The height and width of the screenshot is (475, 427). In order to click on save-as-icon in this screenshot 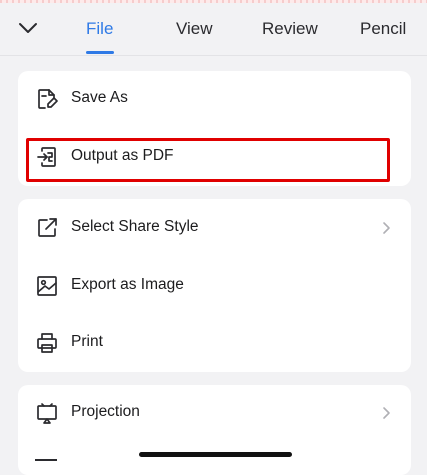, I will do `click(47, 99)`.